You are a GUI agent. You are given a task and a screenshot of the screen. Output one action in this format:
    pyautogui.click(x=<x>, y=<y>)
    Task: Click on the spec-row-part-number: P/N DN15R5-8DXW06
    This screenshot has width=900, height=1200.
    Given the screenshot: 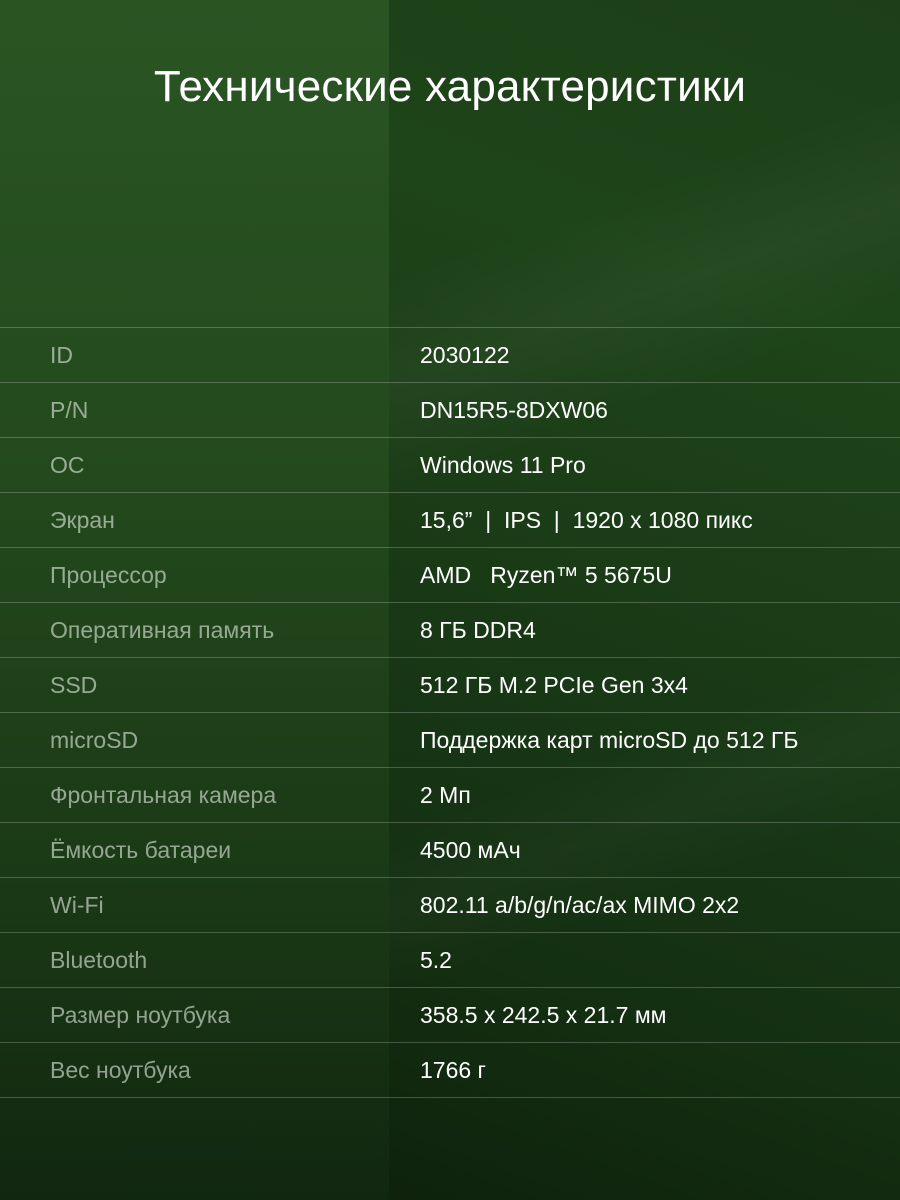 What is the action you would take?
    pyautogui.click(x=450, y=410)
    